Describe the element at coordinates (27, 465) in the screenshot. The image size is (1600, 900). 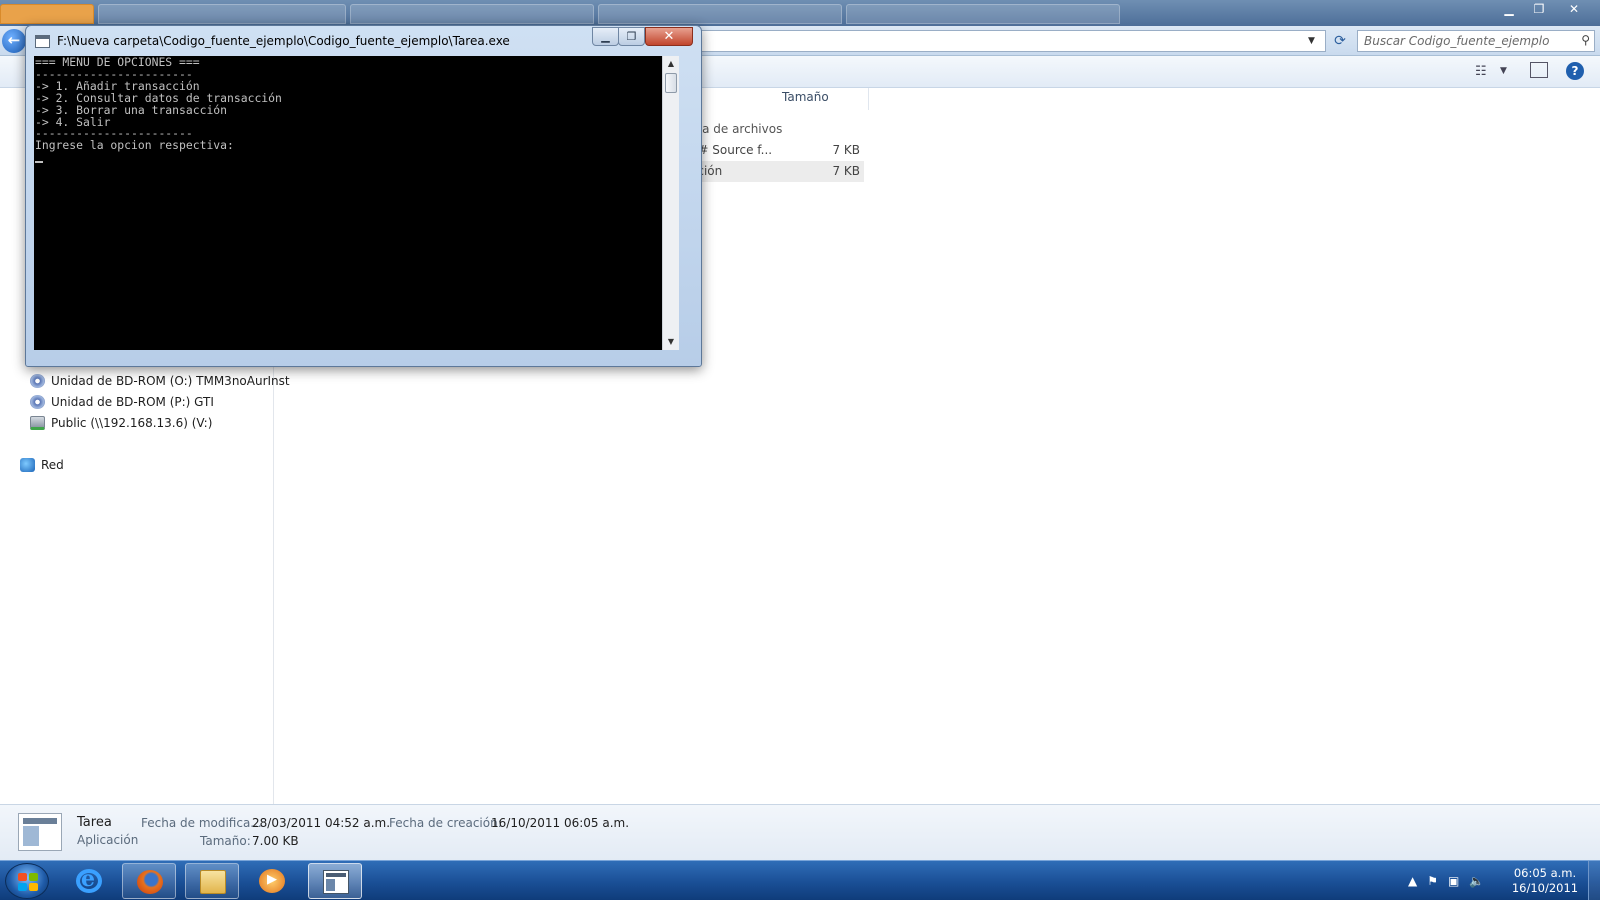
I see `network-icon` at that location.